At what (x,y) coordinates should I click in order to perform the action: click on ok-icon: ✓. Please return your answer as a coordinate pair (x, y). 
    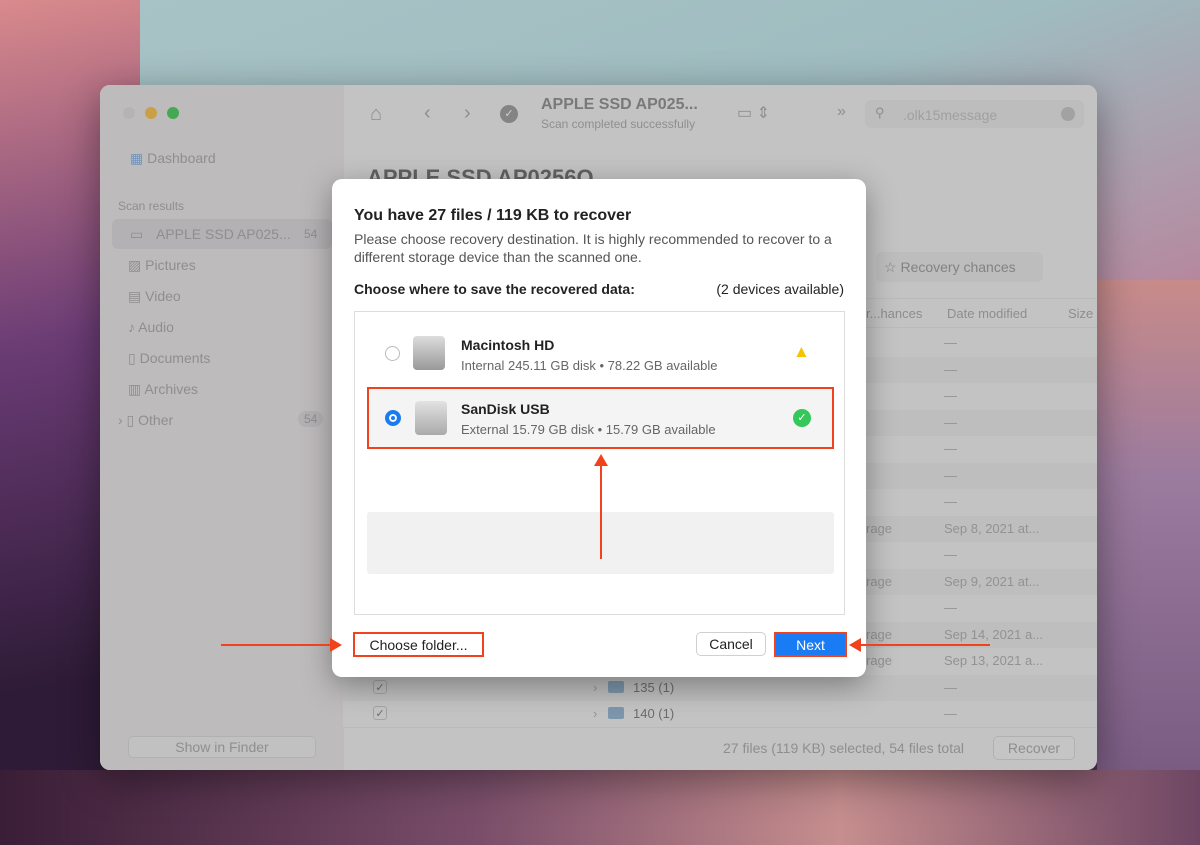
    Looking at the image, I should click on (802, 418).